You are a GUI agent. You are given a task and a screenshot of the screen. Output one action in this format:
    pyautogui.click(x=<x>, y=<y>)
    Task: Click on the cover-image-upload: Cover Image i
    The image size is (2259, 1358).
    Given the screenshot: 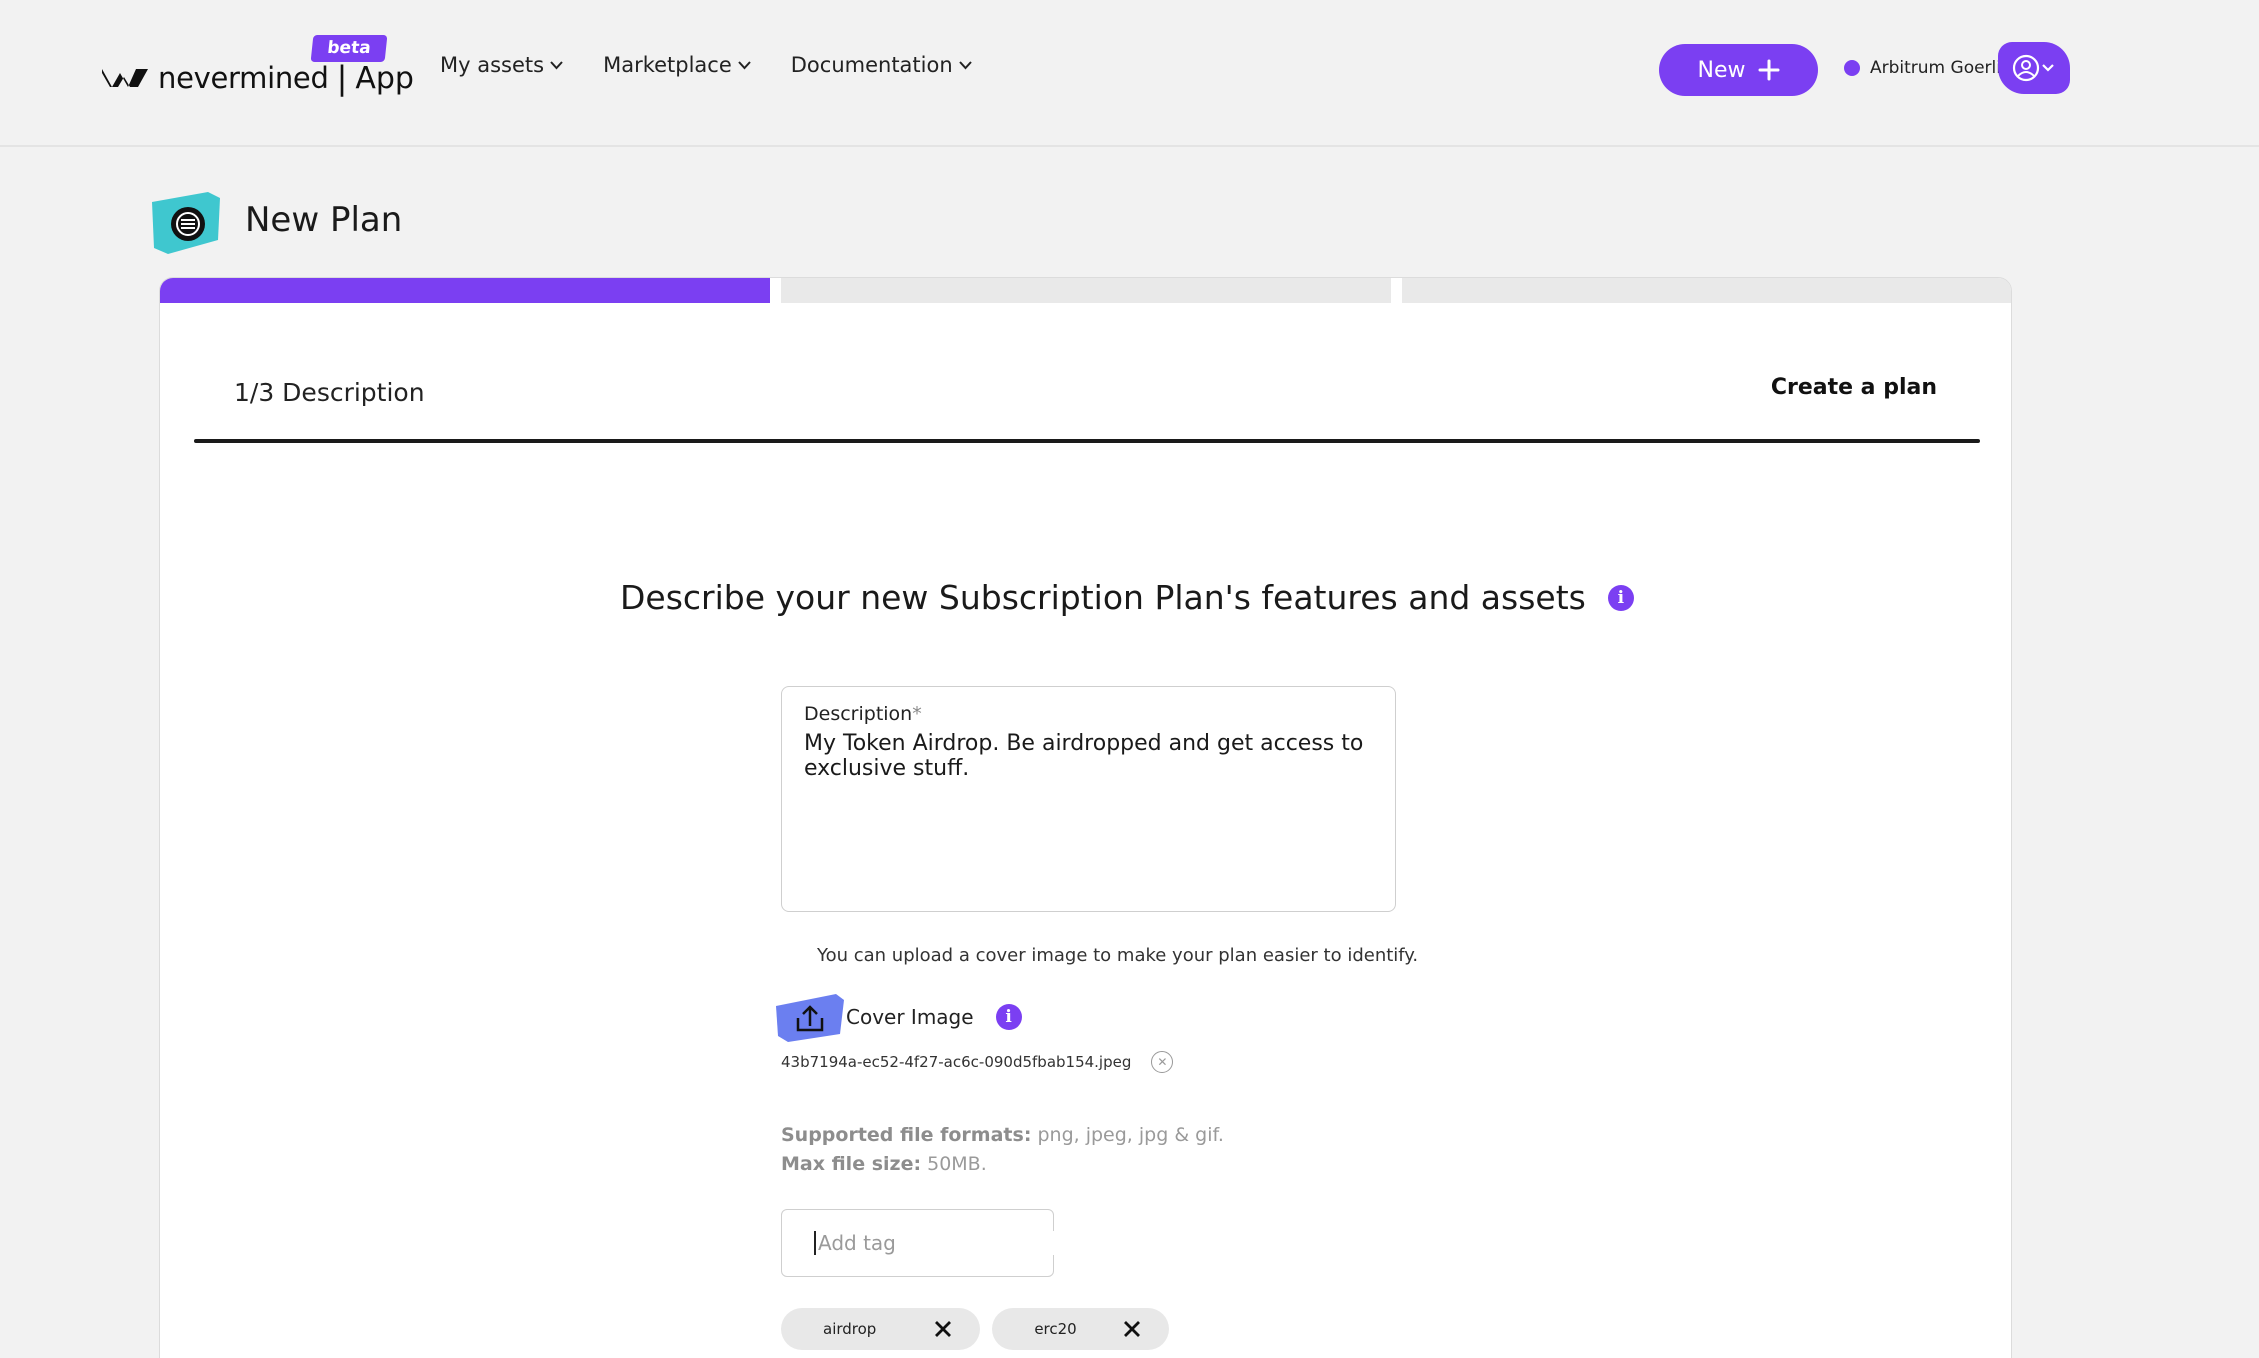 What is the action you would take?
    pyautogui.click(x=898, y=1017)
    